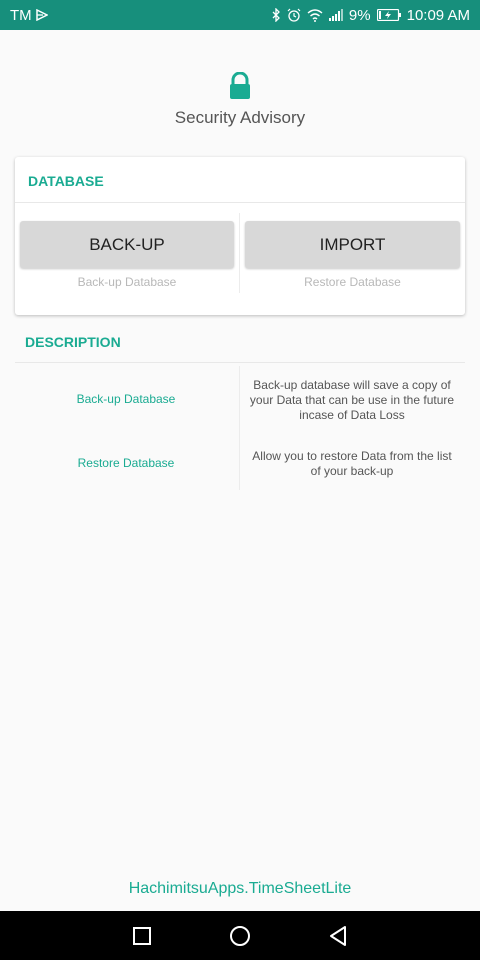 The height and width of the screenshot is (960, 480). What do you see at coordinates (127, 244) in the screenshot?
I see `backup-button: BACK-UP` at bounding box center [127, 244].